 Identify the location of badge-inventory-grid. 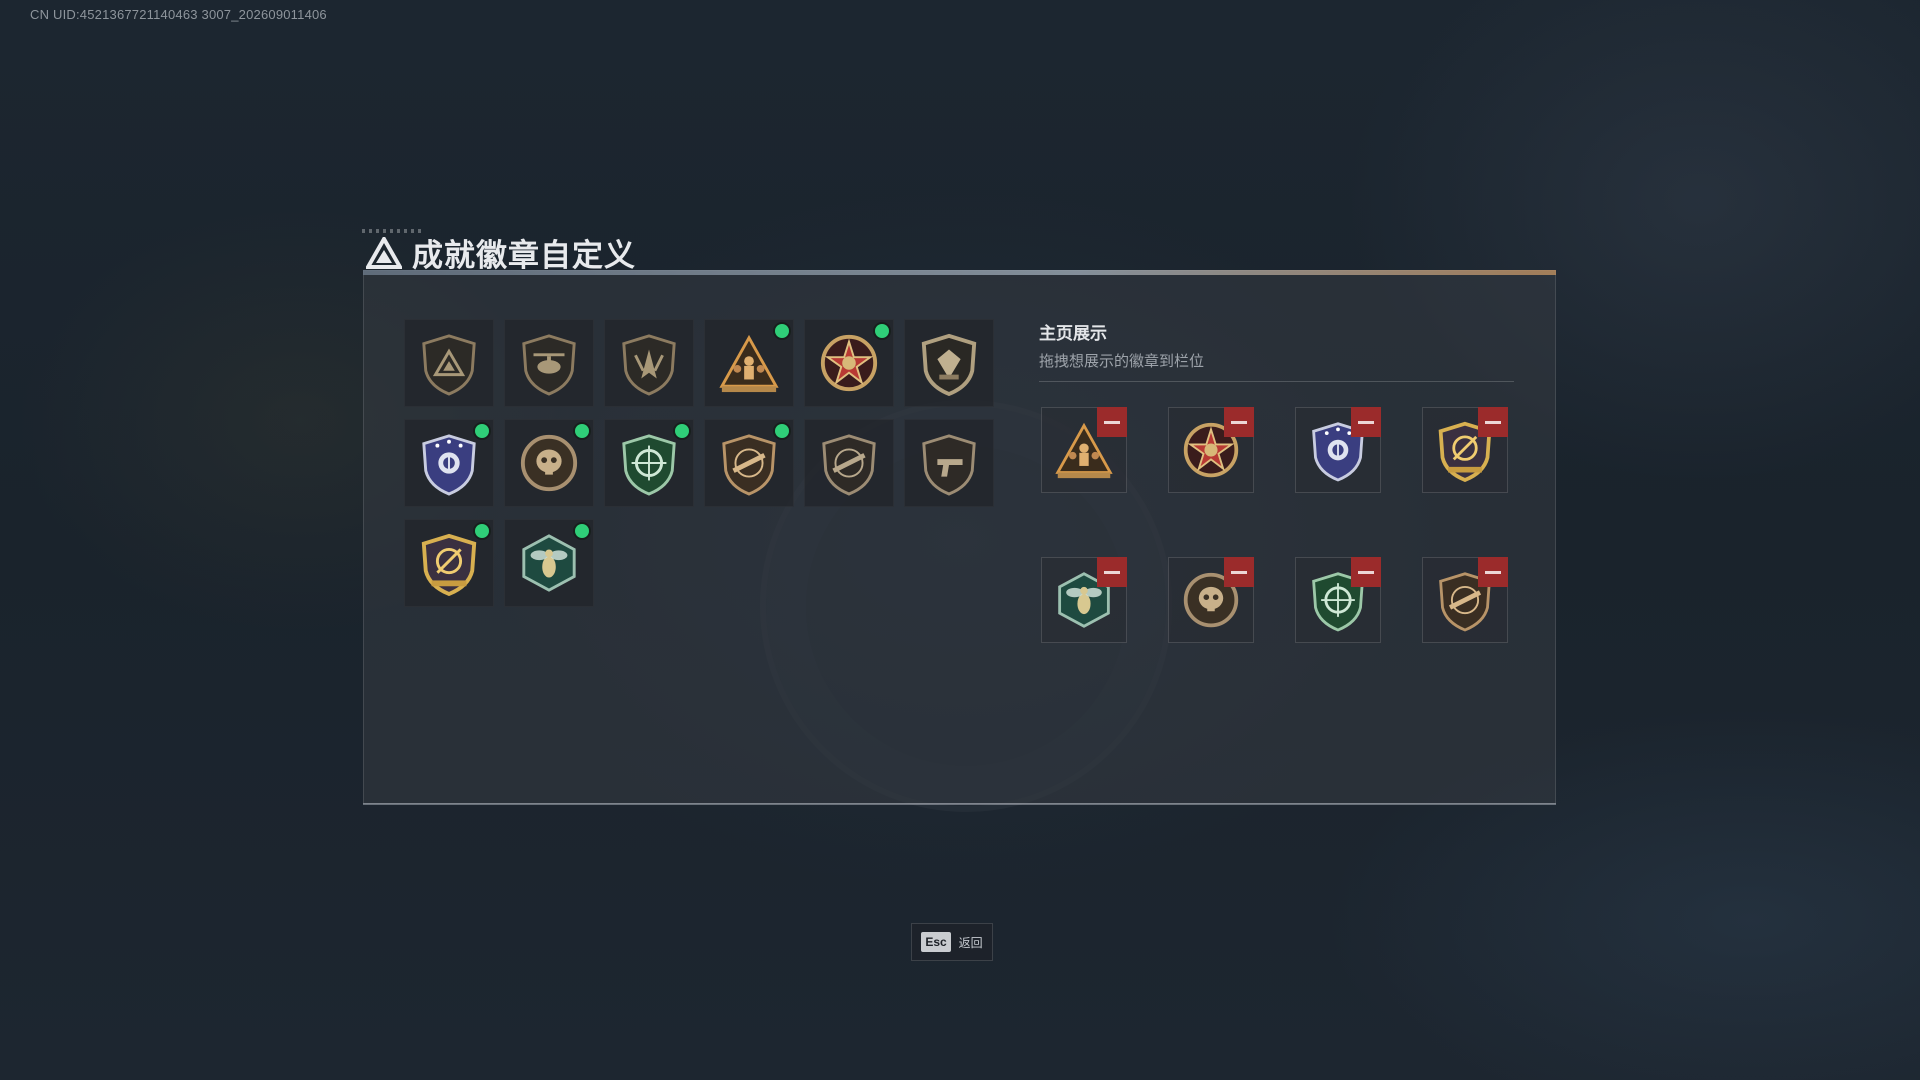
(699, 463).